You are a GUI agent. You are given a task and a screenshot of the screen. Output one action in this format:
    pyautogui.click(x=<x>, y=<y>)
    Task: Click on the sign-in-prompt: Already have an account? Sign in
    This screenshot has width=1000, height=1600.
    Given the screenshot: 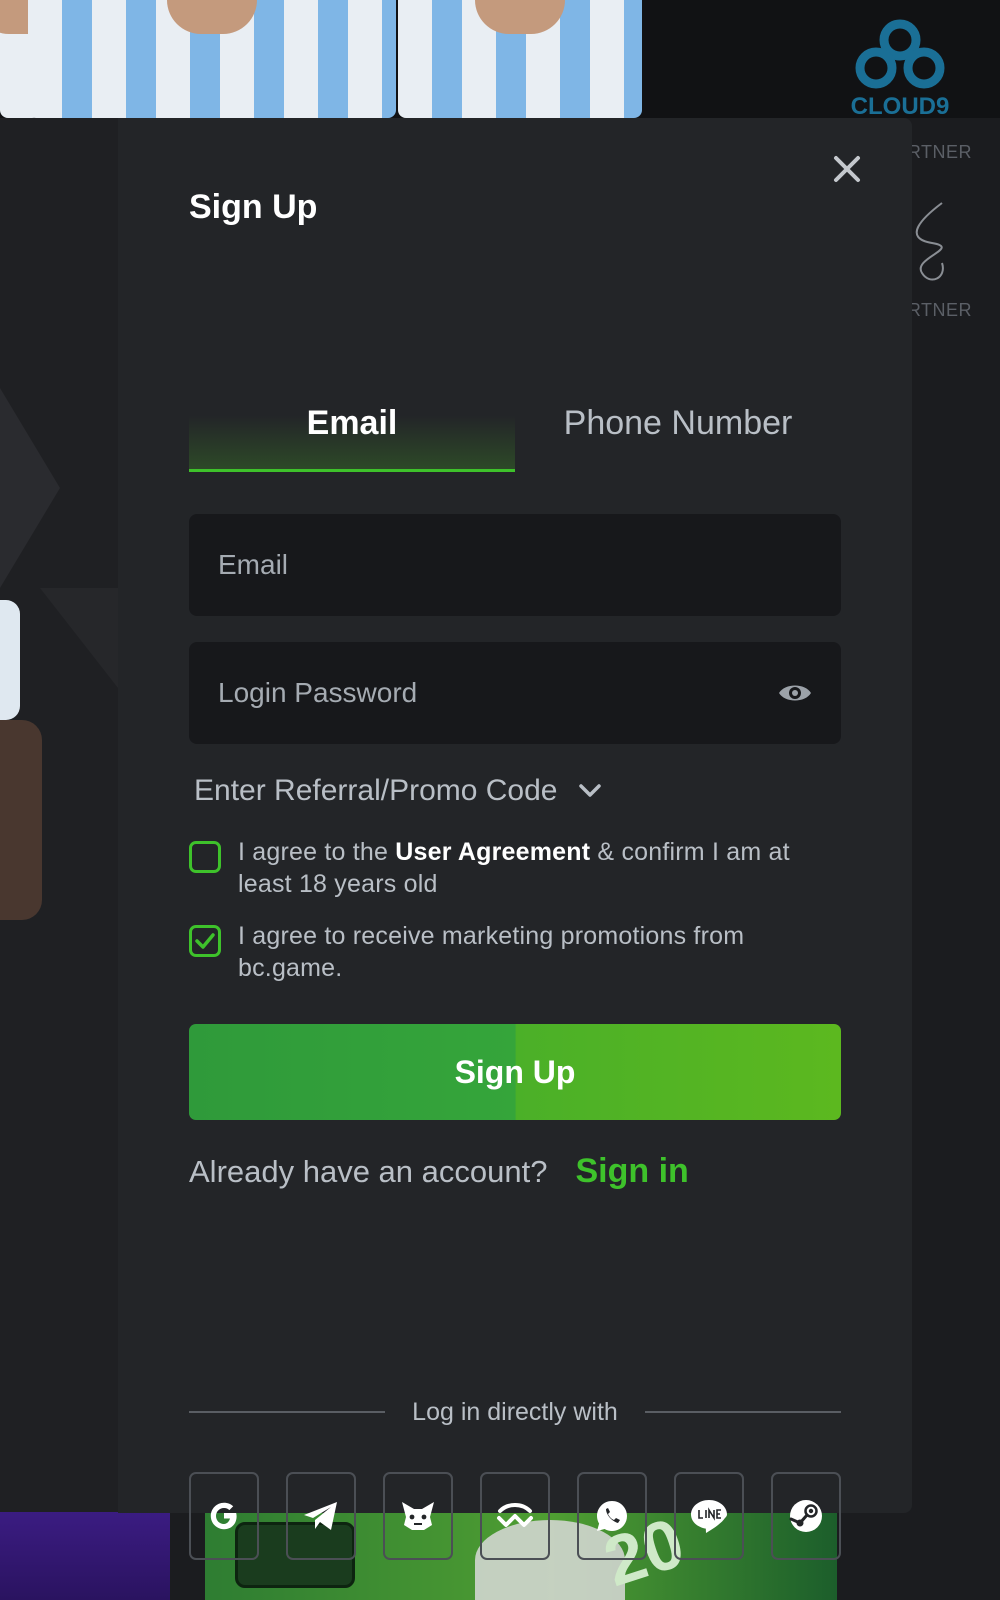 What is the action you would take?
    pyautogui.click(x=439, y=1171)
    